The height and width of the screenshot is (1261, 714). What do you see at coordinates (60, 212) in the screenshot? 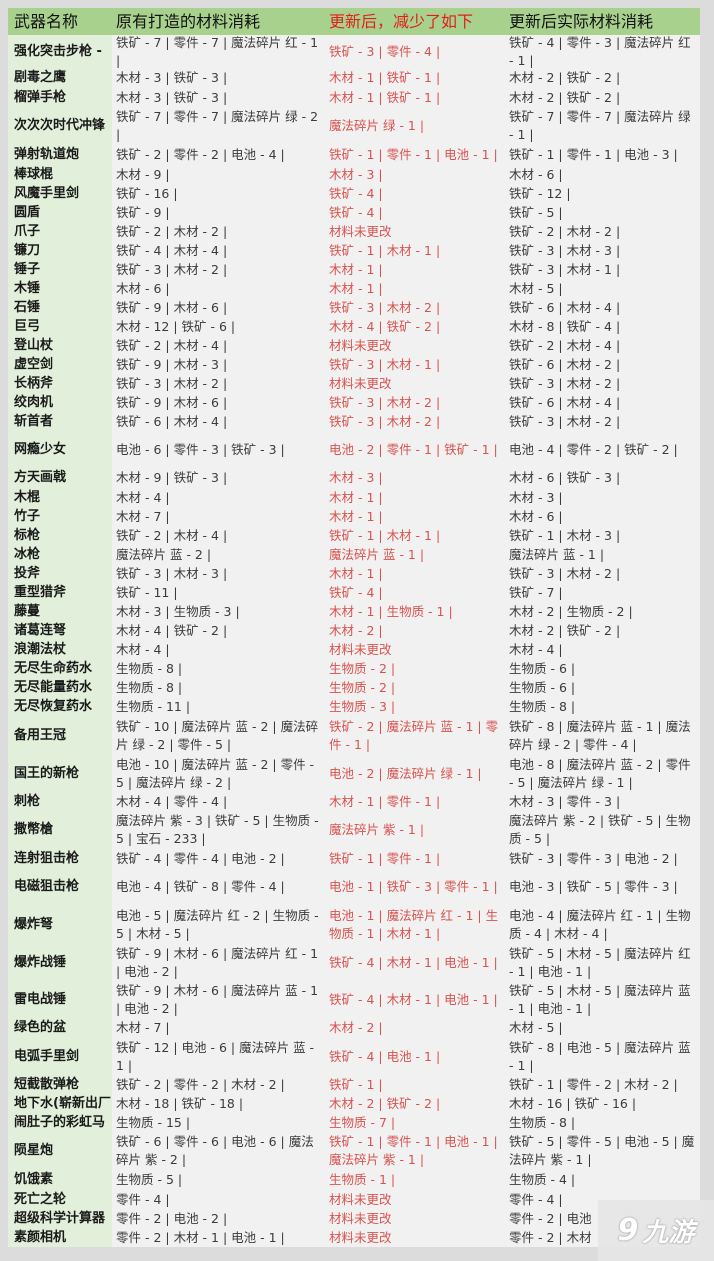
I see `weapon-name-cell: 圆盾` at bounding box center [60, 212].